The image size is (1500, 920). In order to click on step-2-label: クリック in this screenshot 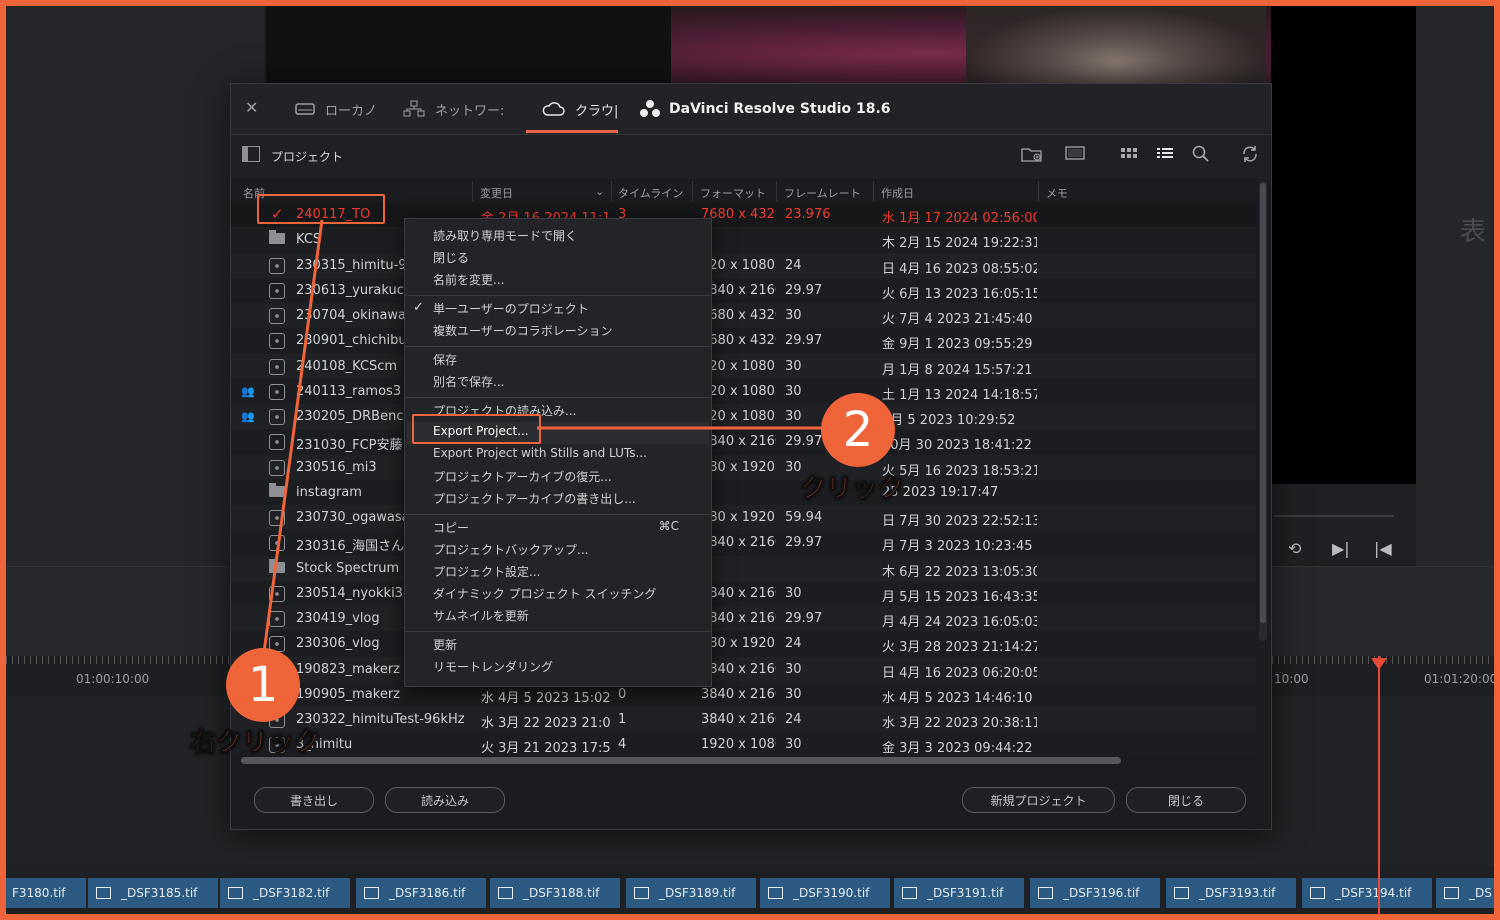, I will do `click(852, 489)`.